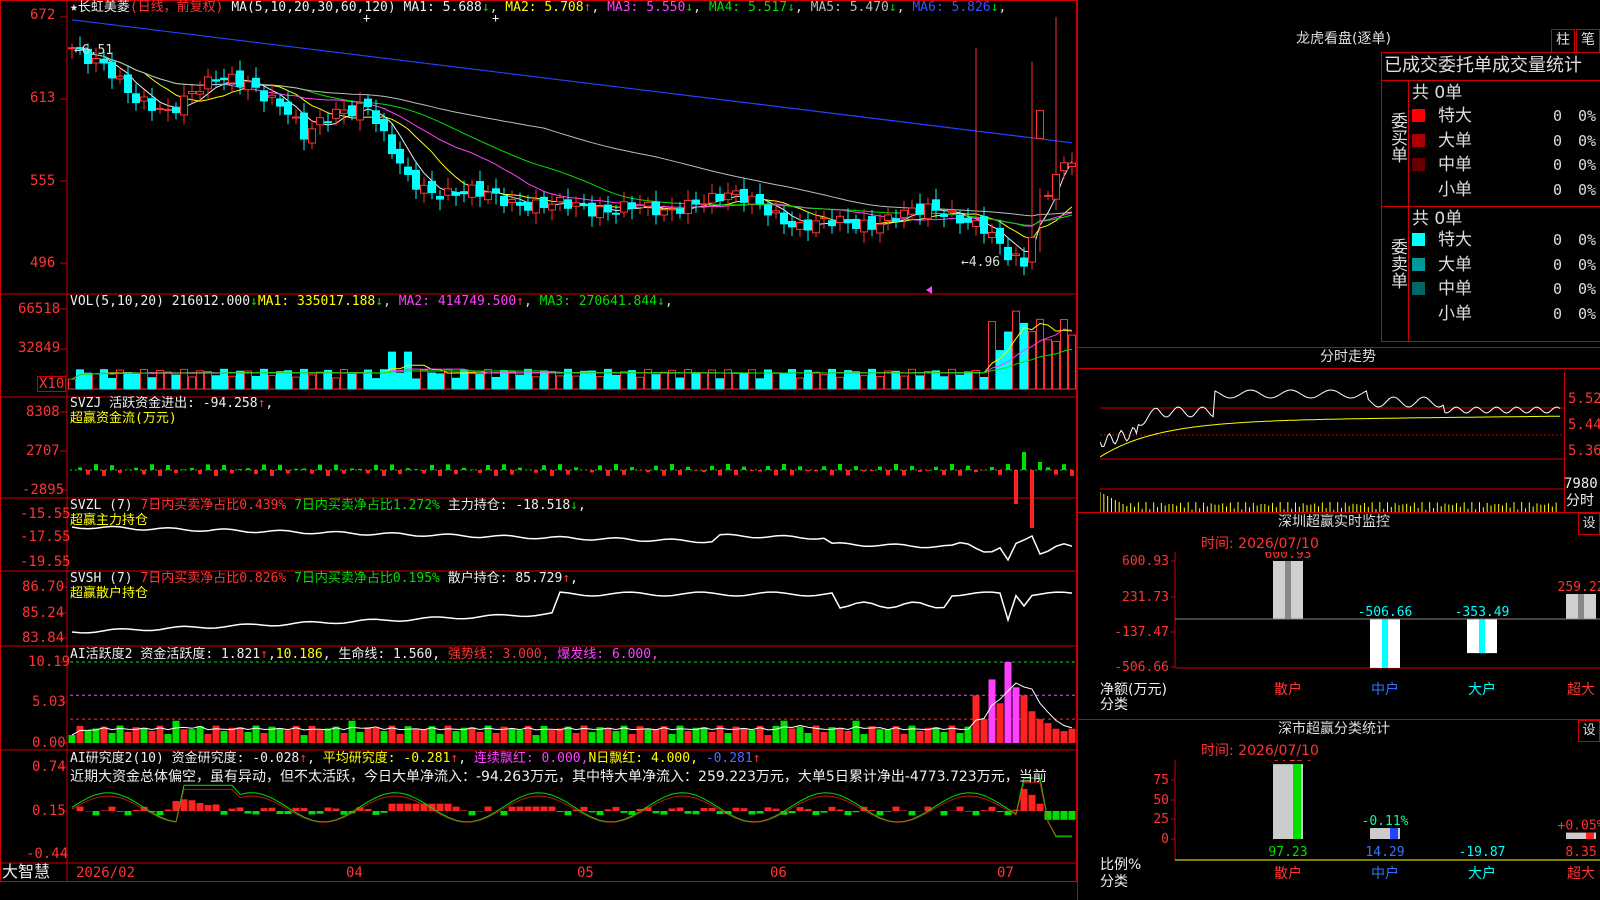 The image size is (1600, 900). What do you see at coordinates (74, 7) in the screenshot?
I see `star-icon: ★` at bounding box center [74, 7].